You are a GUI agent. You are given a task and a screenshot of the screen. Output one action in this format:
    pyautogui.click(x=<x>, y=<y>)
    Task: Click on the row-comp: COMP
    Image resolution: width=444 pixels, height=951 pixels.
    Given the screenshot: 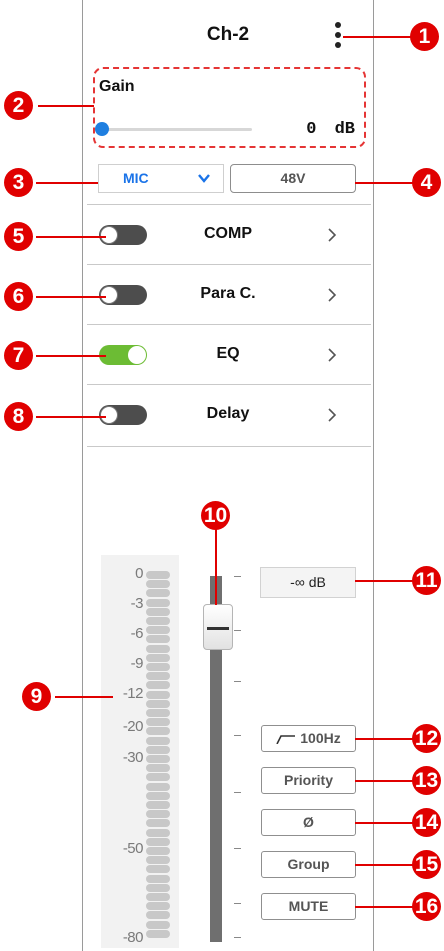 What is the action you would take?
    pyautogui.click(x=228, y=235)
    